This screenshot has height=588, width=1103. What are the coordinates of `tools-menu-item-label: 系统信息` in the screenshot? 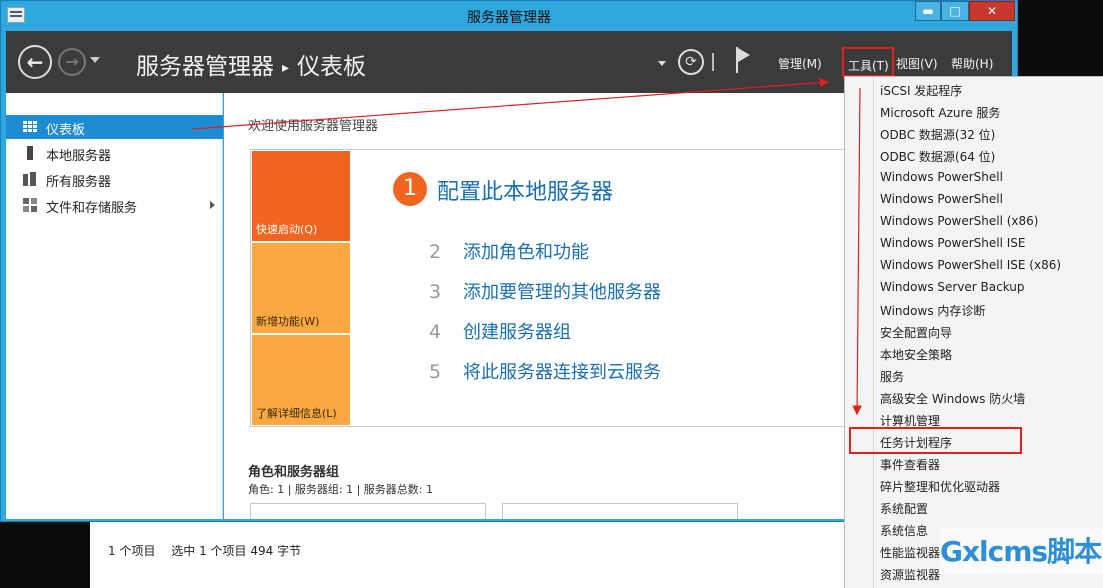 It's located at (904, 531).